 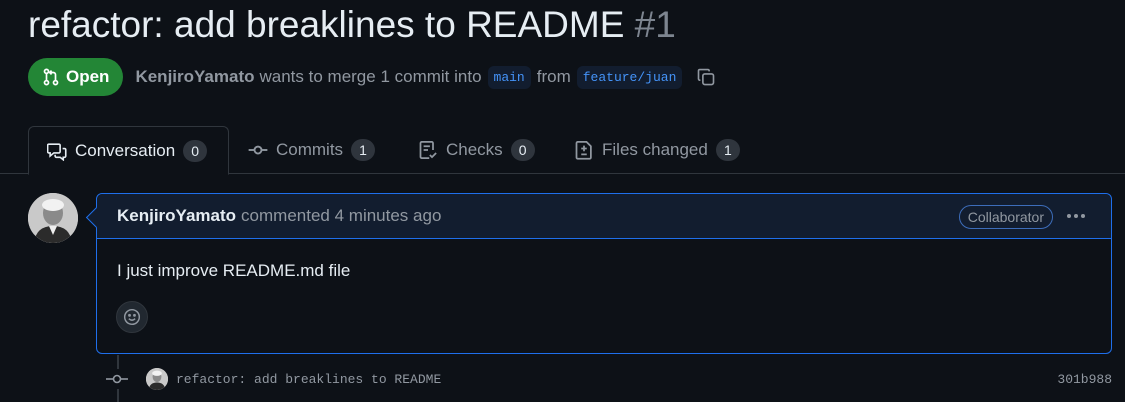 What do you see at coordinates (57, 151) in the screenshot?
I see `comment-discussion-icon` at bounding box center [57, 151].